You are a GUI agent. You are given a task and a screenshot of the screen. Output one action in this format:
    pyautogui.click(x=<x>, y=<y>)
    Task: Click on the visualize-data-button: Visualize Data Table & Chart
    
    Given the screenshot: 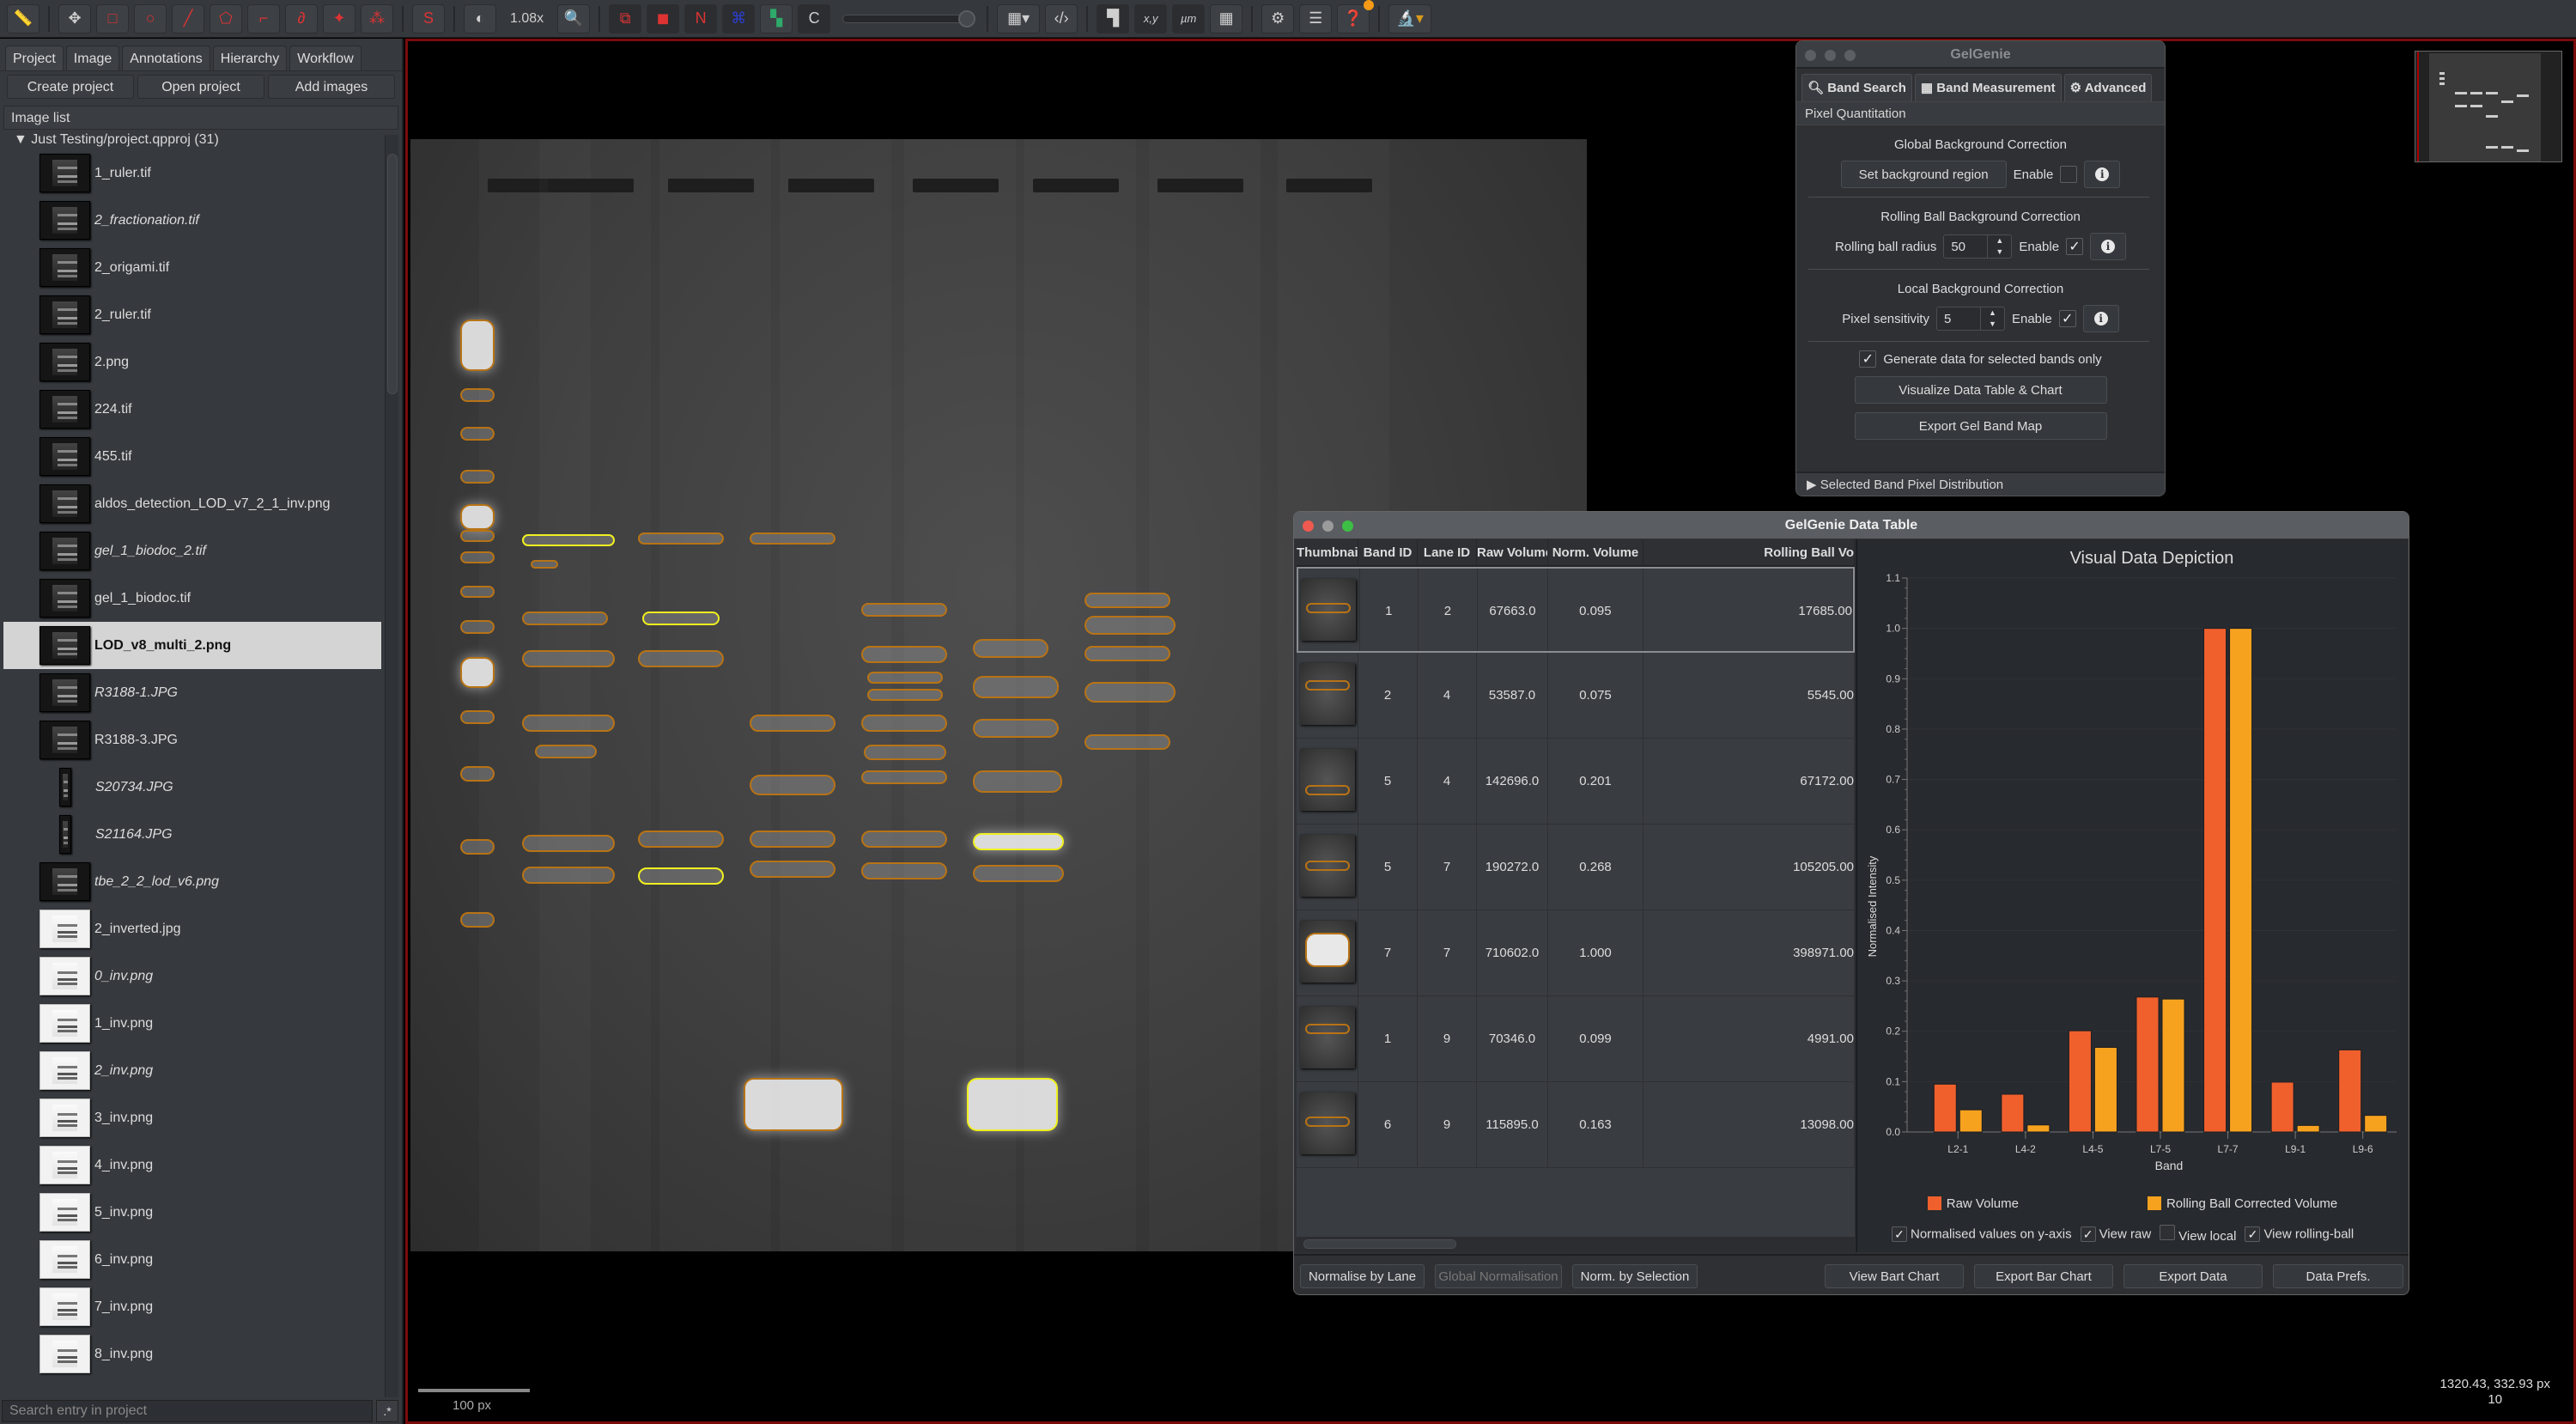 What is the action you would take?
    pyautogui.click(x=1981, y=390)
    